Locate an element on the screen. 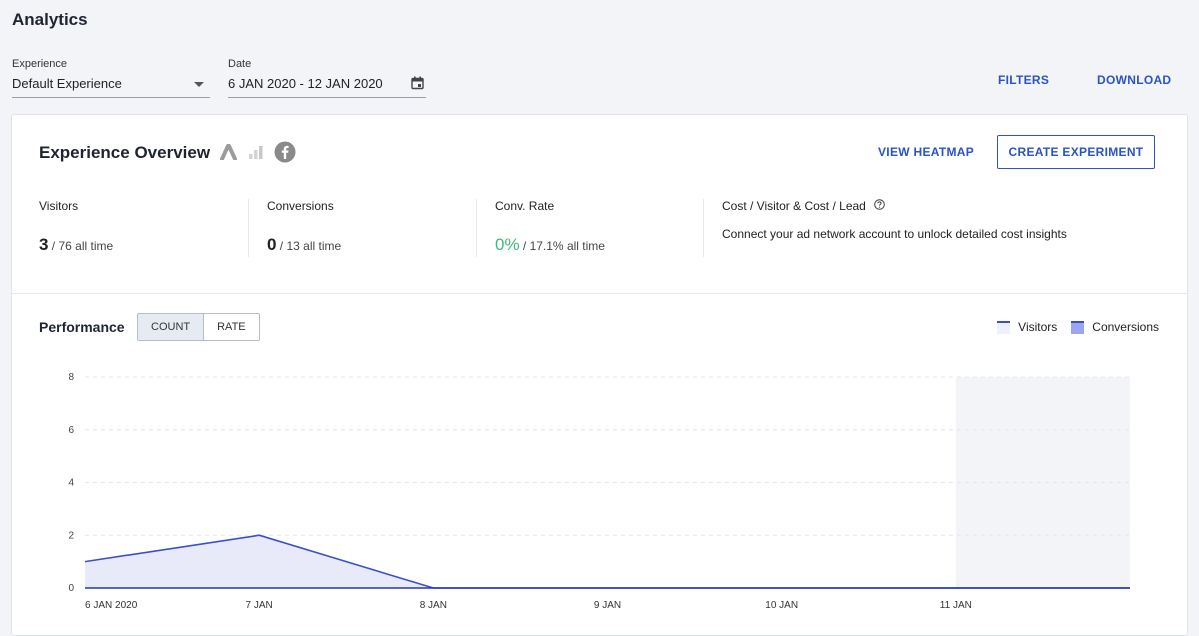 The image size is (1199, 636). chevron-down-icon is located at coordinates (199, 84).